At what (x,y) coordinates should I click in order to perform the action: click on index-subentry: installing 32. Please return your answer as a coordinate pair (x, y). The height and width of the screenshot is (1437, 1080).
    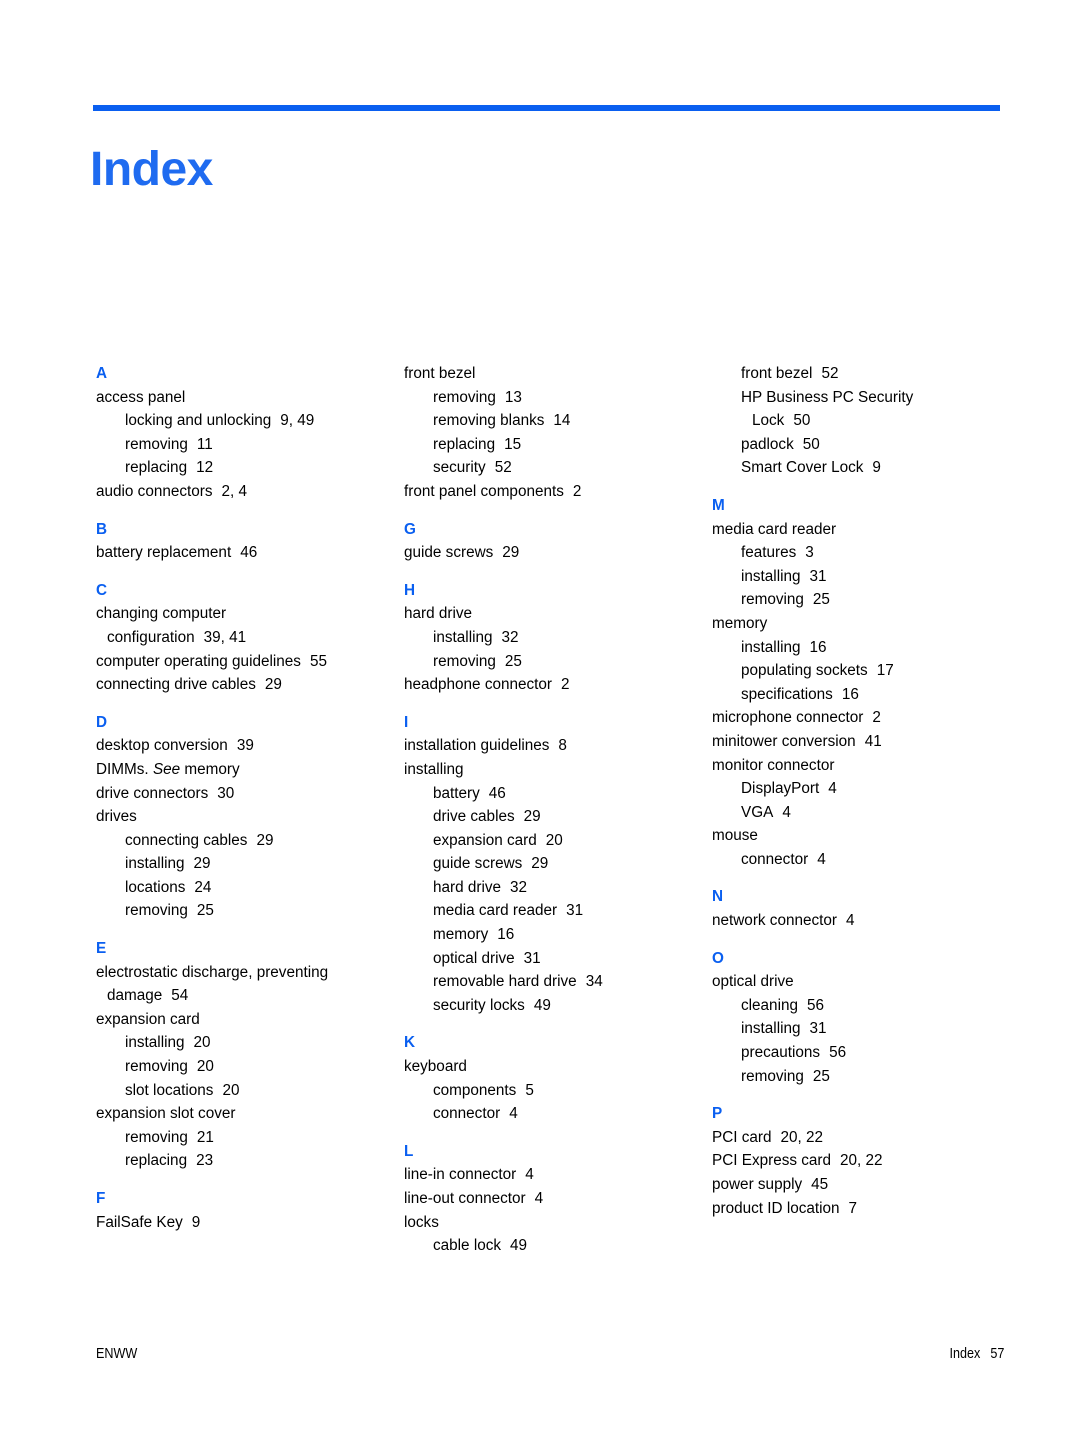
    Looking at the image, I should click on (554, 638).